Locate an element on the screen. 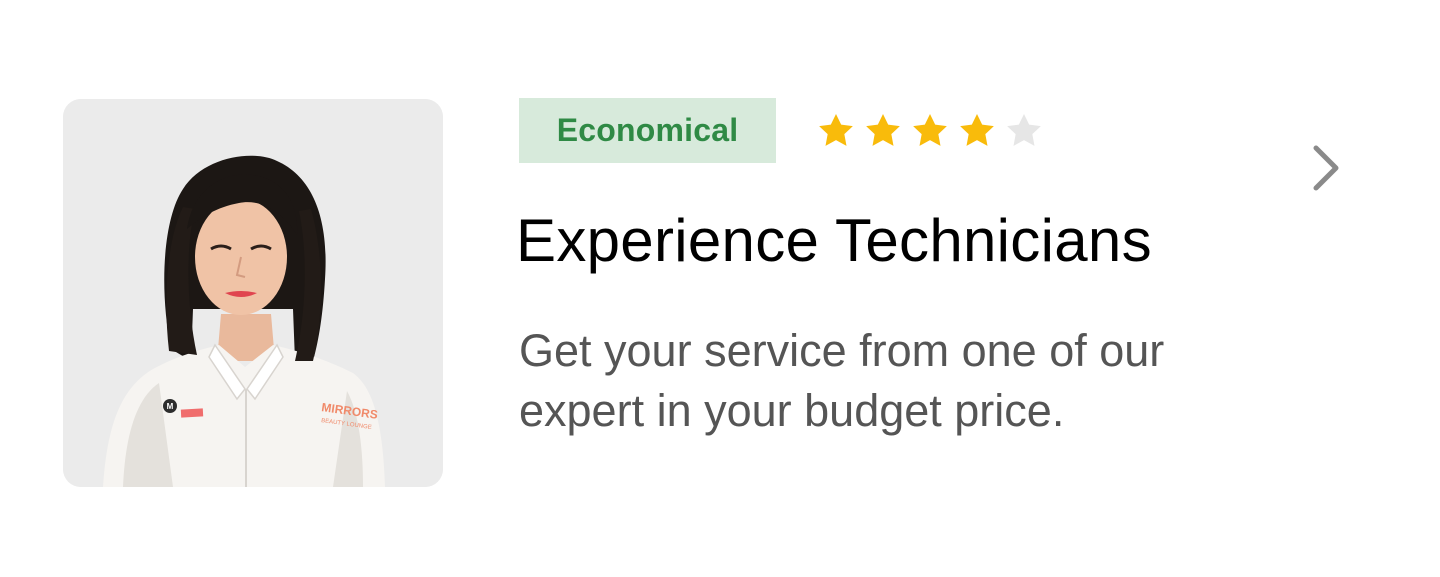 The width and height of the screenshot is (1440, 577). rating-stars is located at coordinates (933, 130).